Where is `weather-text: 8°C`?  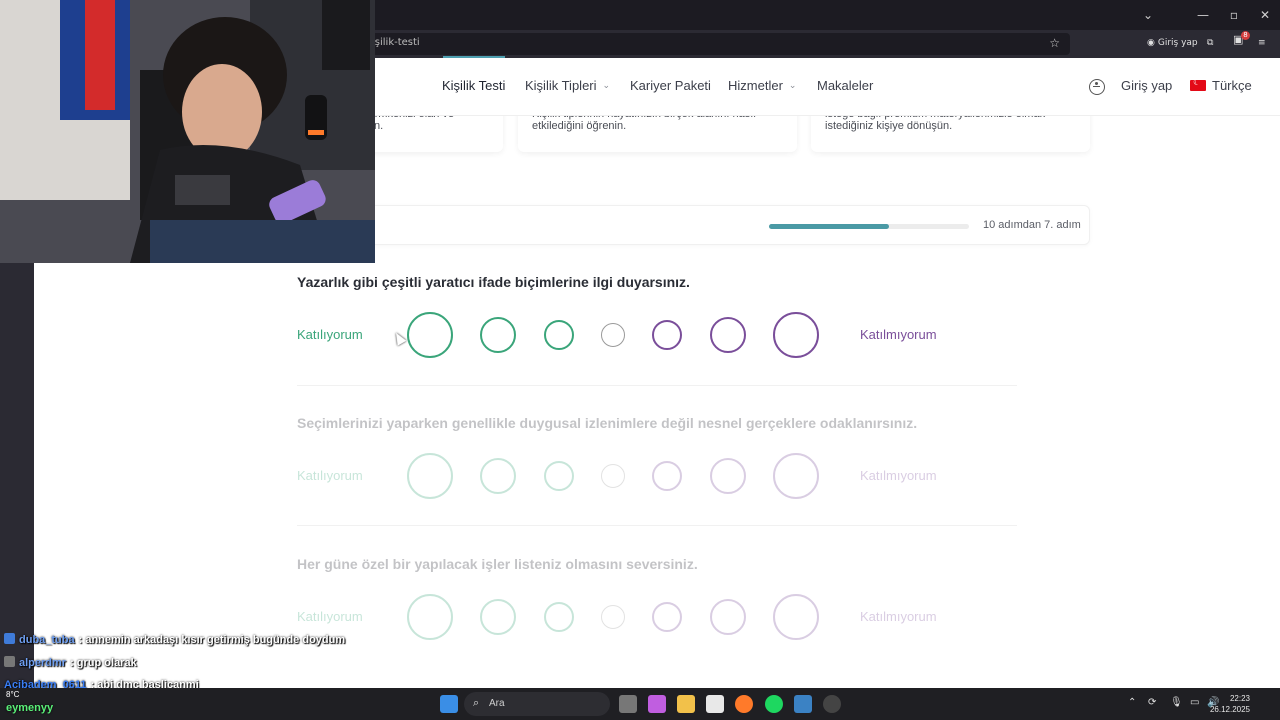
weather-text: 8°C is located at coordinates (13, 694).